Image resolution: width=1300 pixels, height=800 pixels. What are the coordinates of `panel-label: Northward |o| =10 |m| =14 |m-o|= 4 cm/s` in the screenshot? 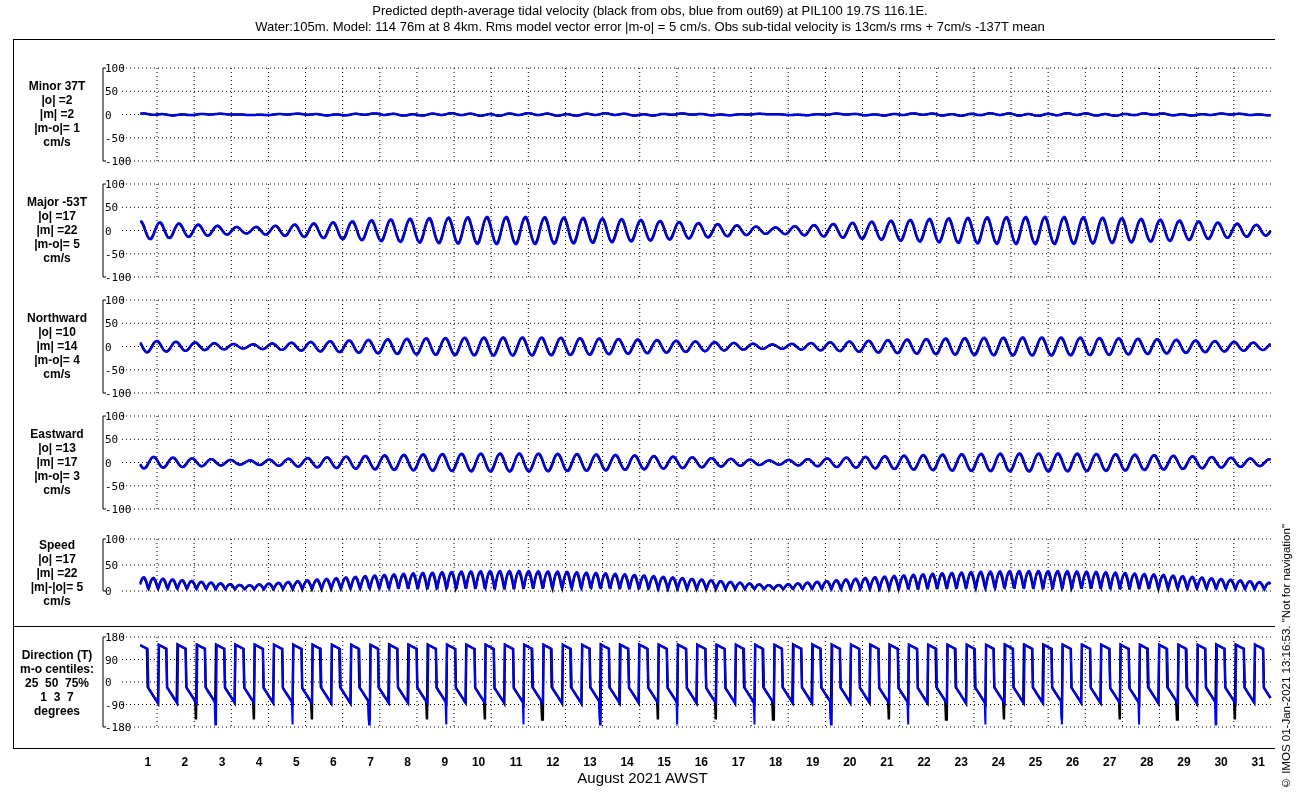 It's located at (57, 346).